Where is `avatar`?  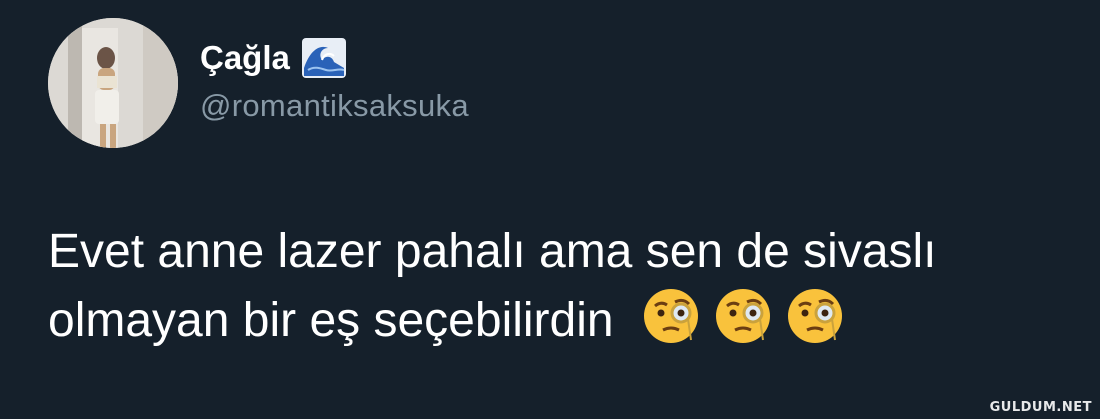 avatar is located at coordinates (113, 83).